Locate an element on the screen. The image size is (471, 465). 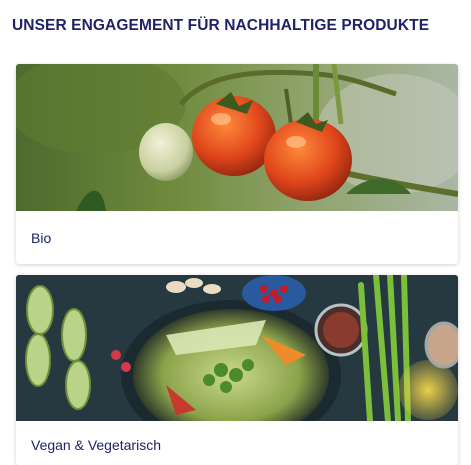
card-bio-label: Bio is located at coordinates (41, 238).